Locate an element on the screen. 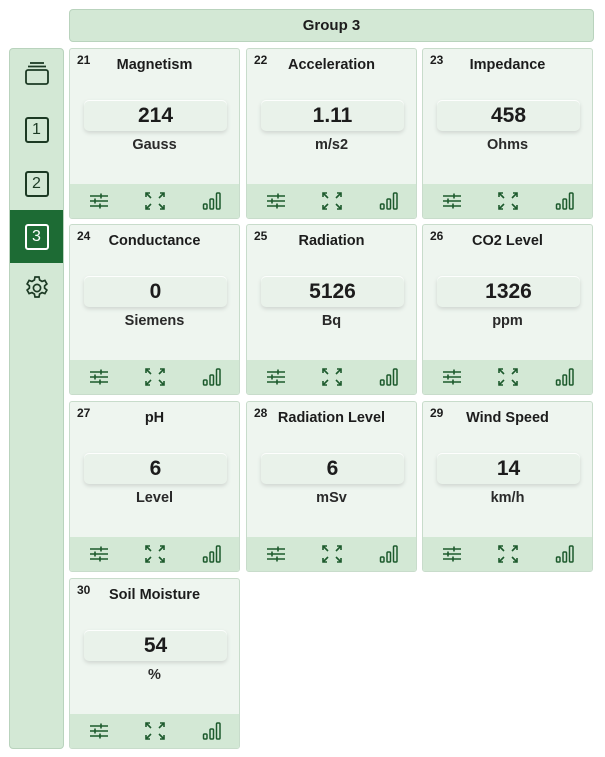 The height and width of the screenshot is (757, 605). sensor-tile: 24 Conductance 0 Siemens is located at coordinates (154, 309).